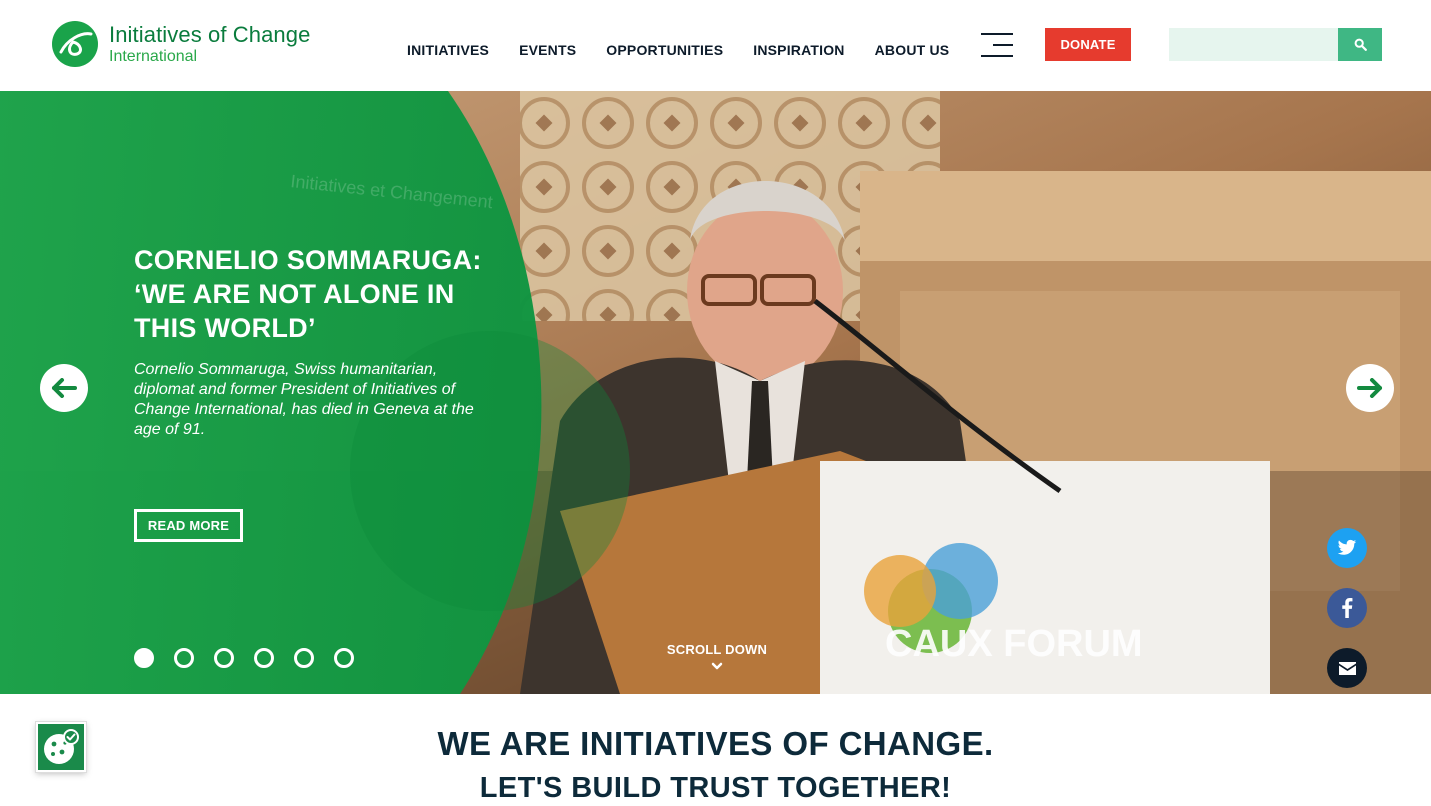  I want to click on twitter-icon, so click(1347, 547).